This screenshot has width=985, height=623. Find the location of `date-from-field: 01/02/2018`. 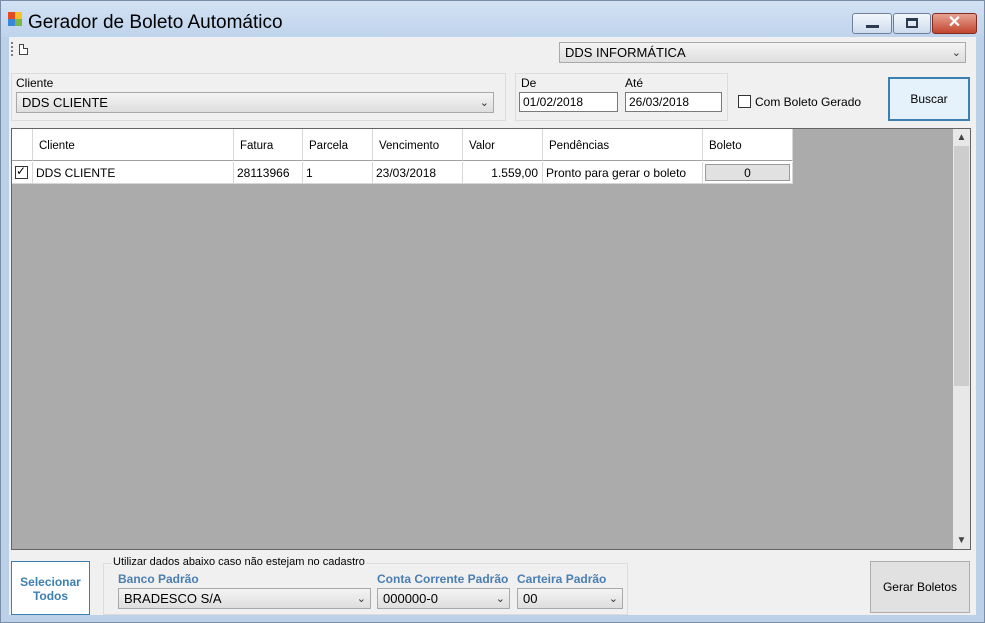

date-from-field: 01/02/2018 is located at coordinates (568, 102).